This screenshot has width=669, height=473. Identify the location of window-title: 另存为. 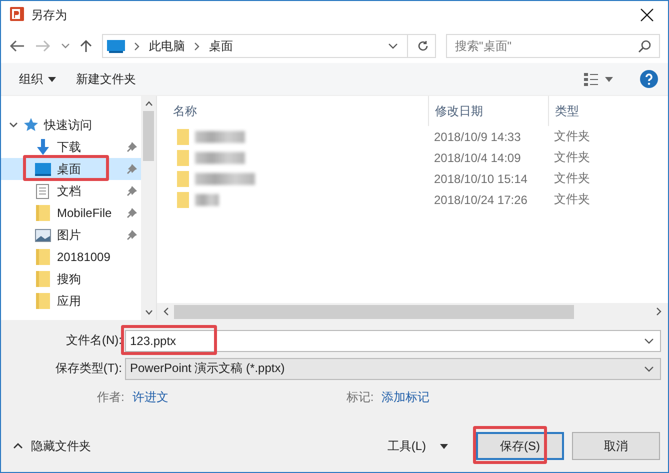
(49, 15).